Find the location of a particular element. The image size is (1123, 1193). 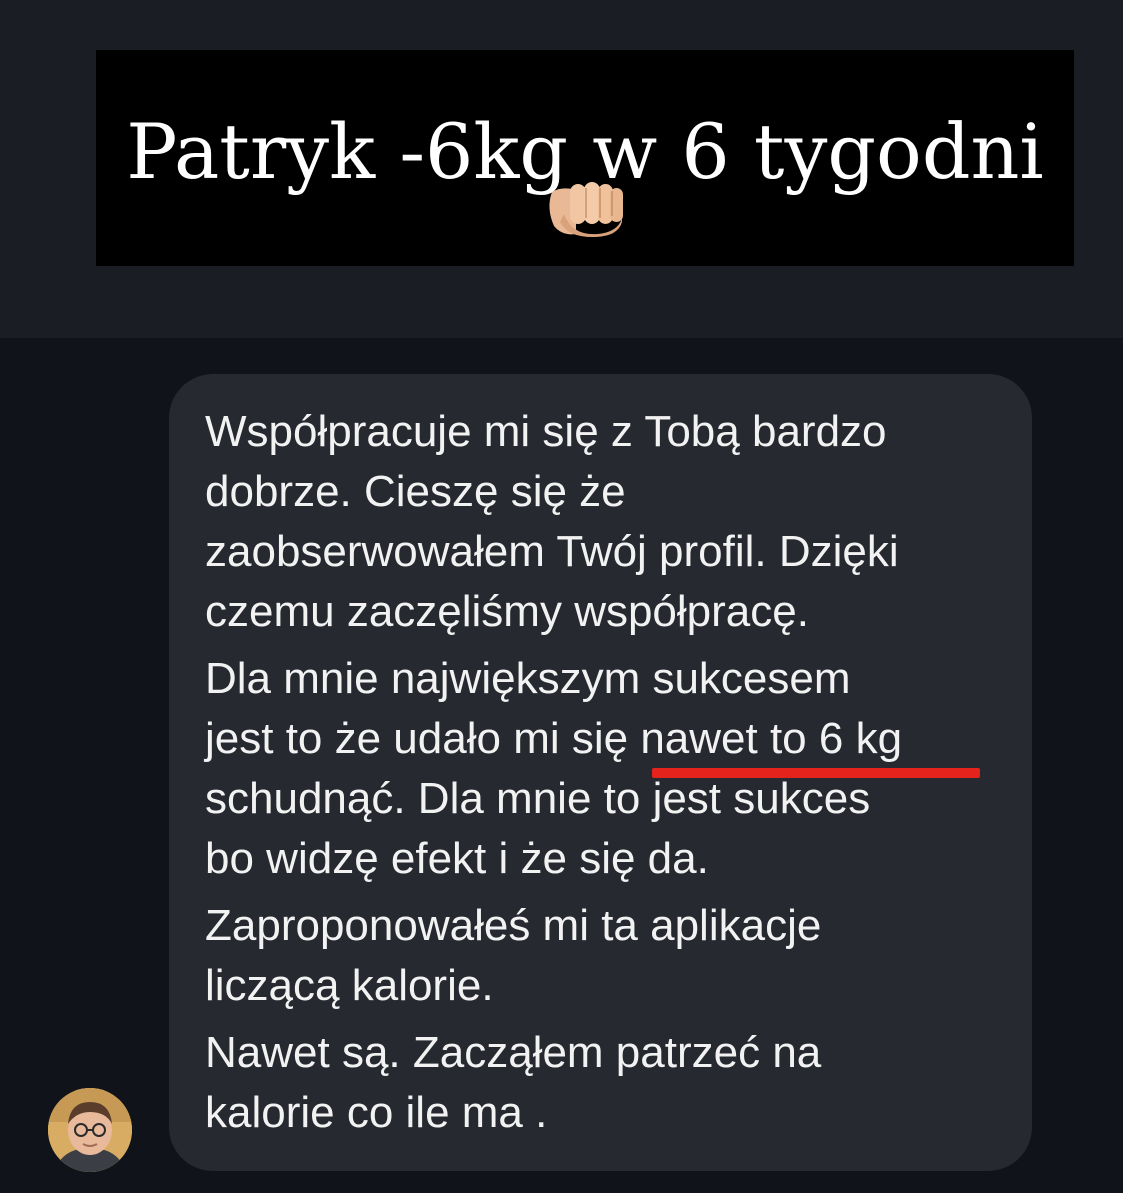

sender-avatar is located at coordinates (90, 1130).